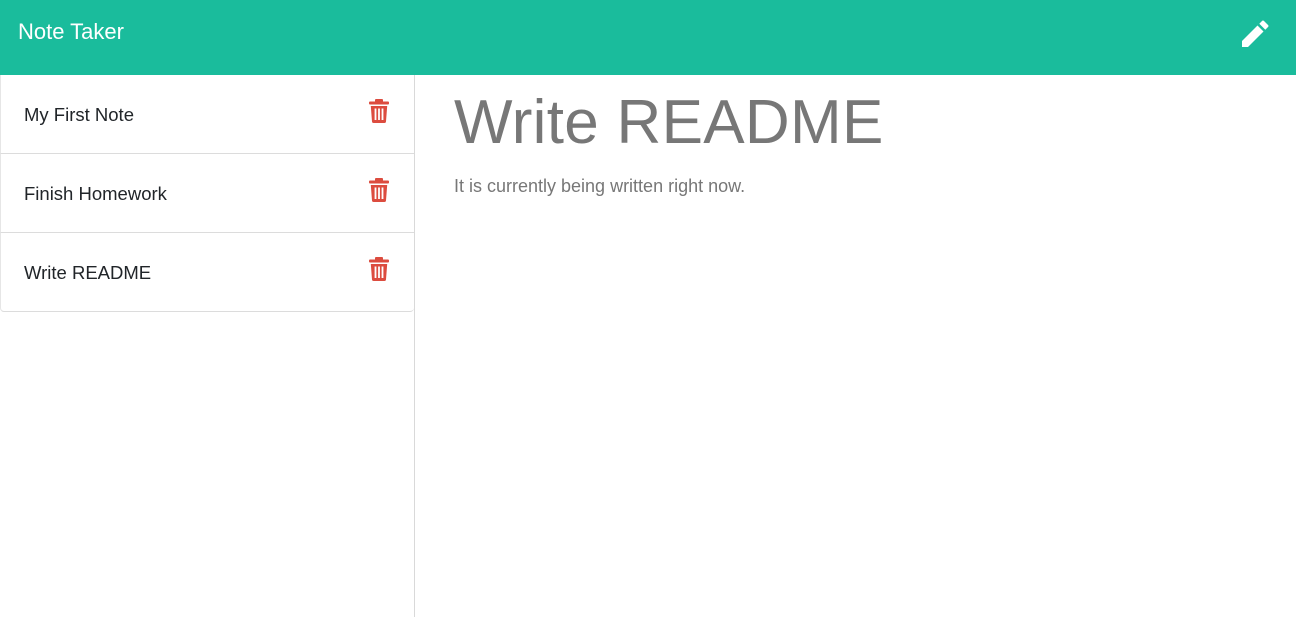 The height and width of the screenshot is (617, 1296). I want to click on note-item-title: My First Note, so click(79, 115).